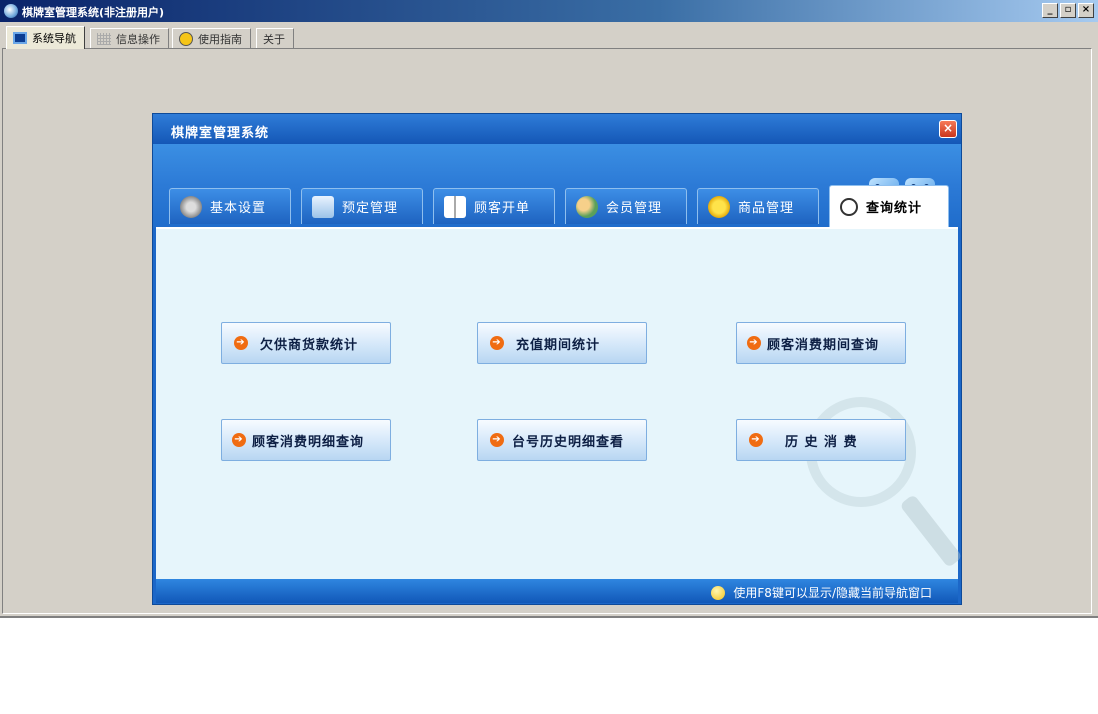 Image resolution: width=1098 pixels, height=714 pixels. I want to click on nav-tab-goods: 商品管理, so click(758, 206).